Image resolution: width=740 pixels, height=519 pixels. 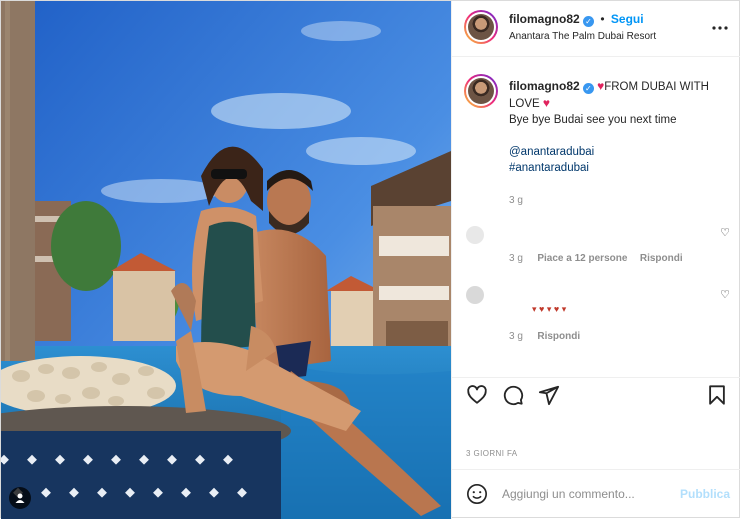 I want to click on follow-button: Segui, so click(x=627, y=19).